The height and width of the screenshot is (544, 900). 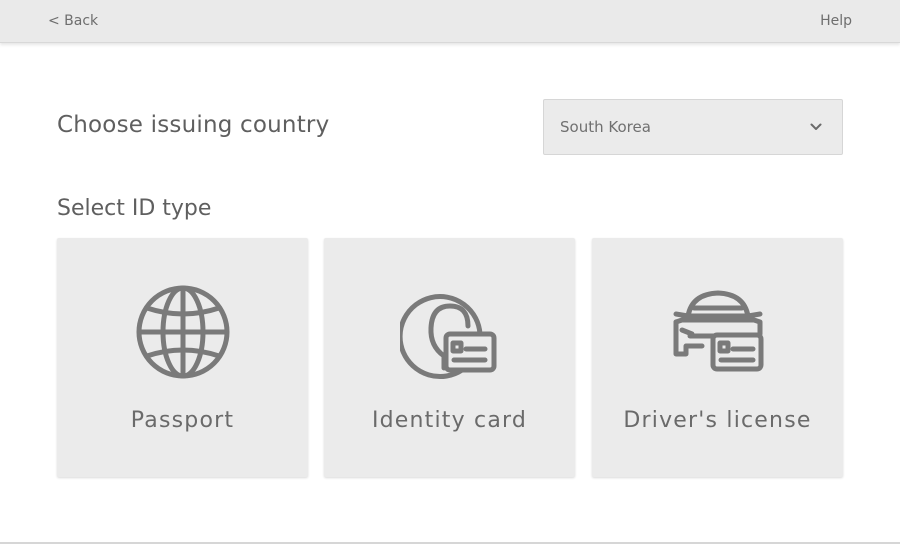 I want to click on drivers-license-label: Driver's license, so click(x=717, y=420).